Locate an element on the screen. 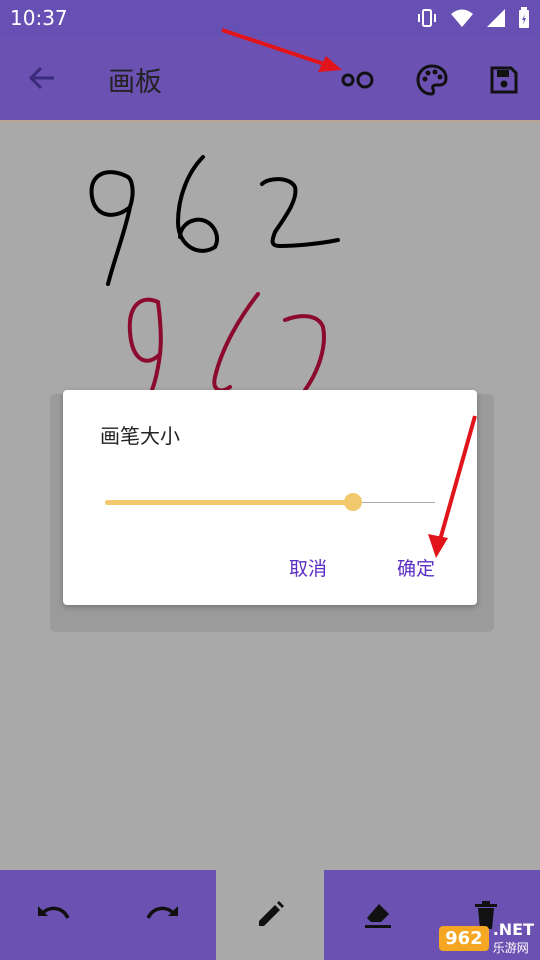 The image size is (540, 960). arrow-to-confirm is located at coordinates (452, 486).